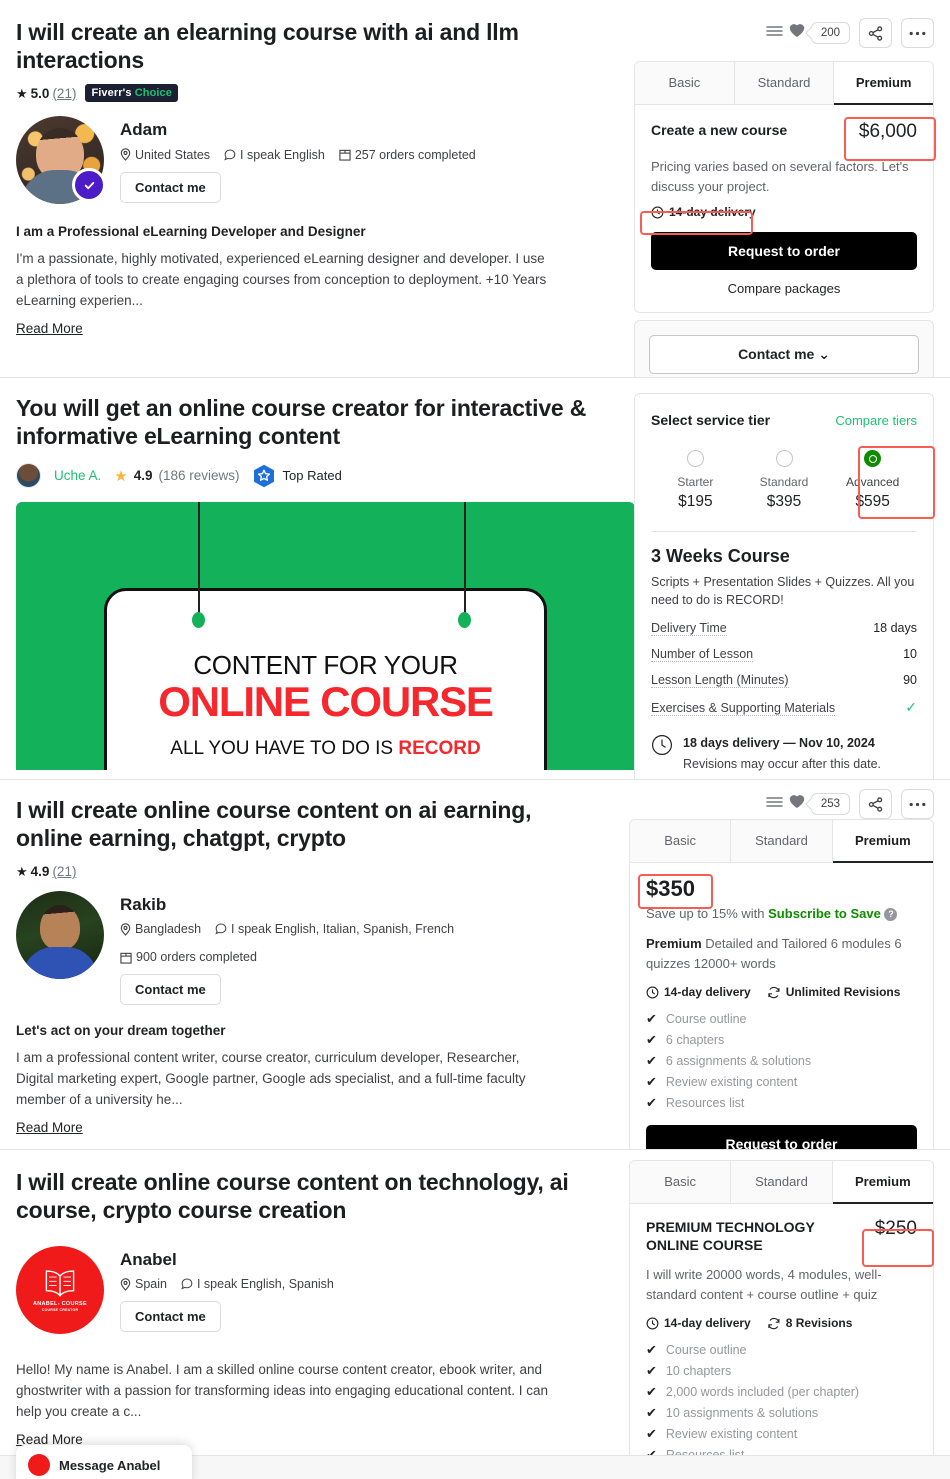 The height and width of the screenshot is (1479, 950). Describe the element at coordinates (199, 561) in the screenshot. I see `pin-line-left` at that location.